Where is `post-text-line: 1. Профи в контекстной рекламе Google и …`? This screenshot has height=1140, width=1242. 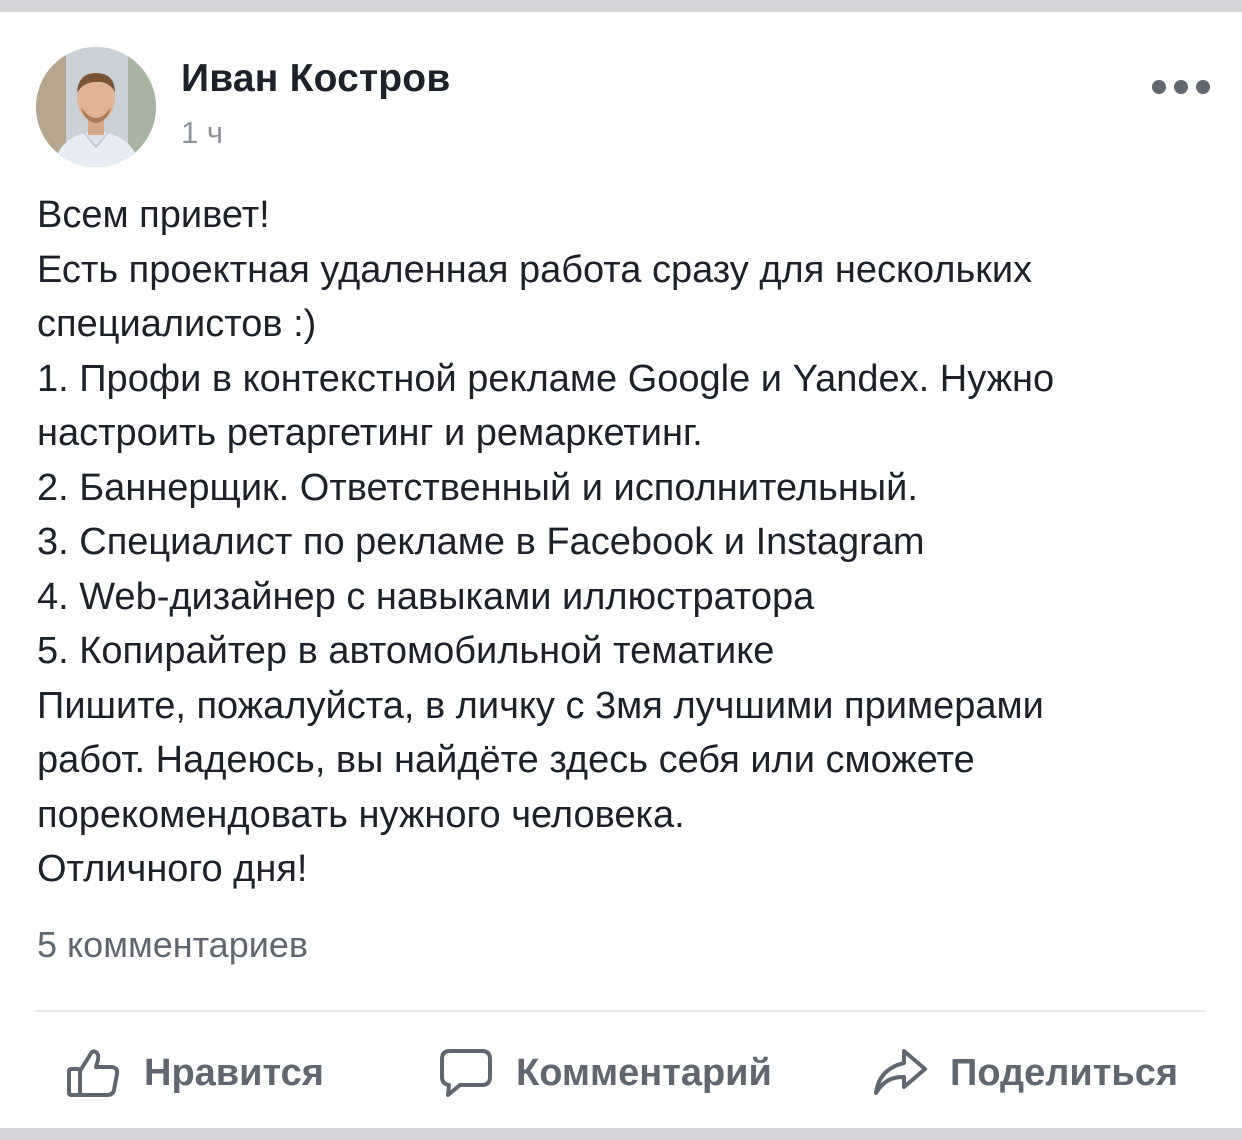 post-text-line: 1. Профи в контекстной рекламе Google и … is located at coordinates (546, 378).